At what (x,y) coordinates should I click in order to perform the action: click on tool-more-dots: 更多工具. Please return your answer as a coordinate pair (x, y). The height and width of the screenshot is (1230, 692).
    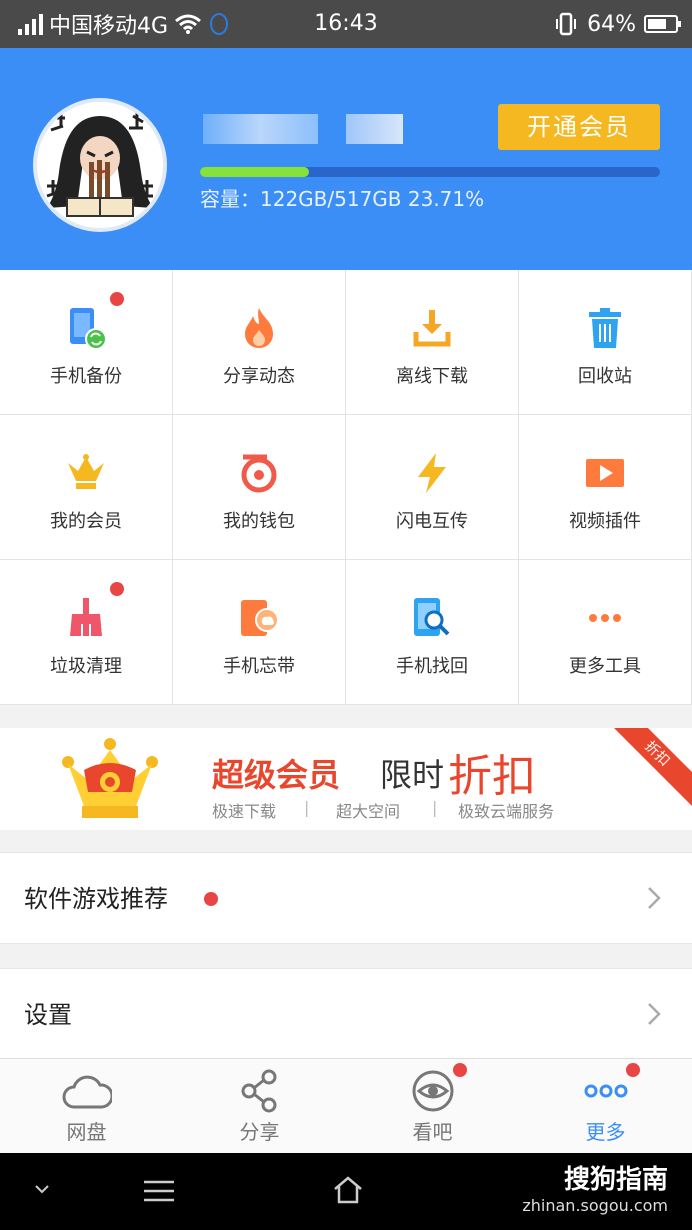
    Looking at the image, I should click on (605, 632).